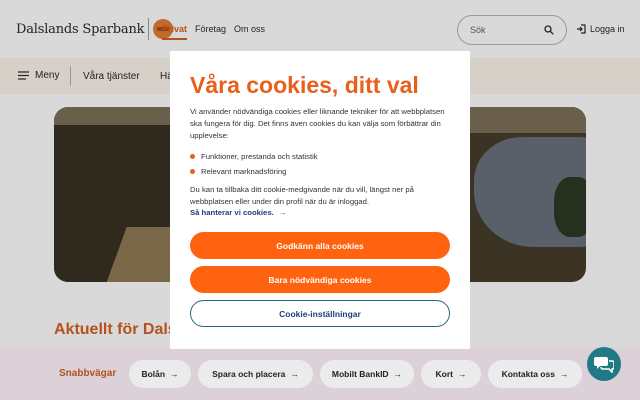 The width and height of the screenshot is (640, 400). What do you see at coordinates (259, 156) in the screenshot?
I see `bullet-text: Funktioner, prestanda och statistik` at bounding box center [259, 156].